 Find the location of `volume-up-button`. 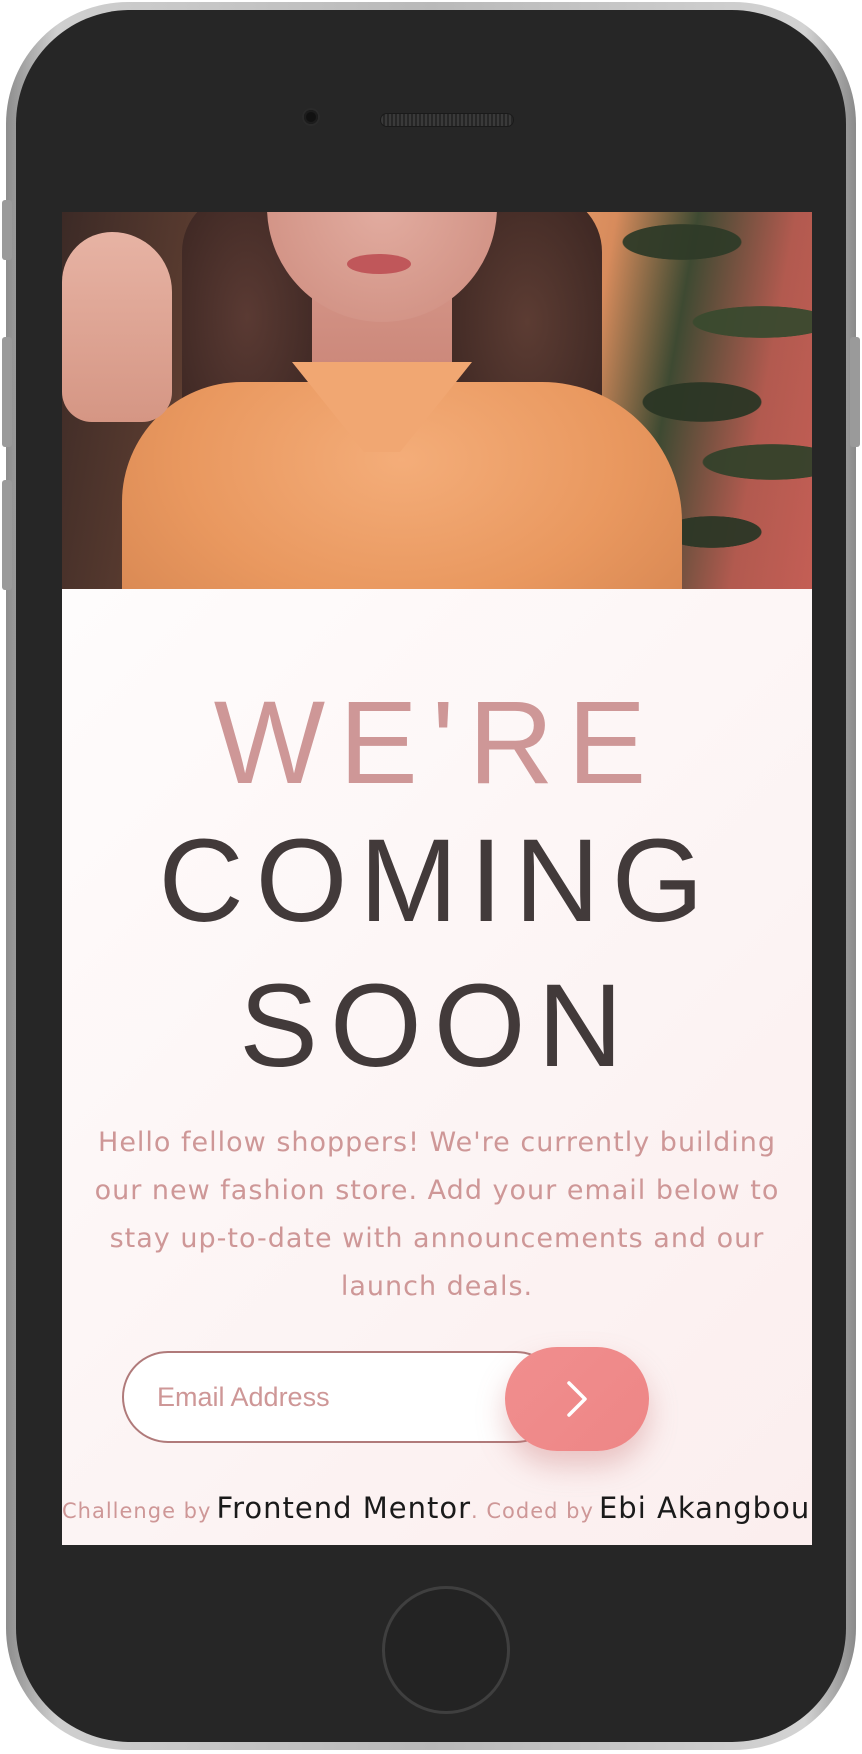

volume-up-button is located at coordinates (7, 392).